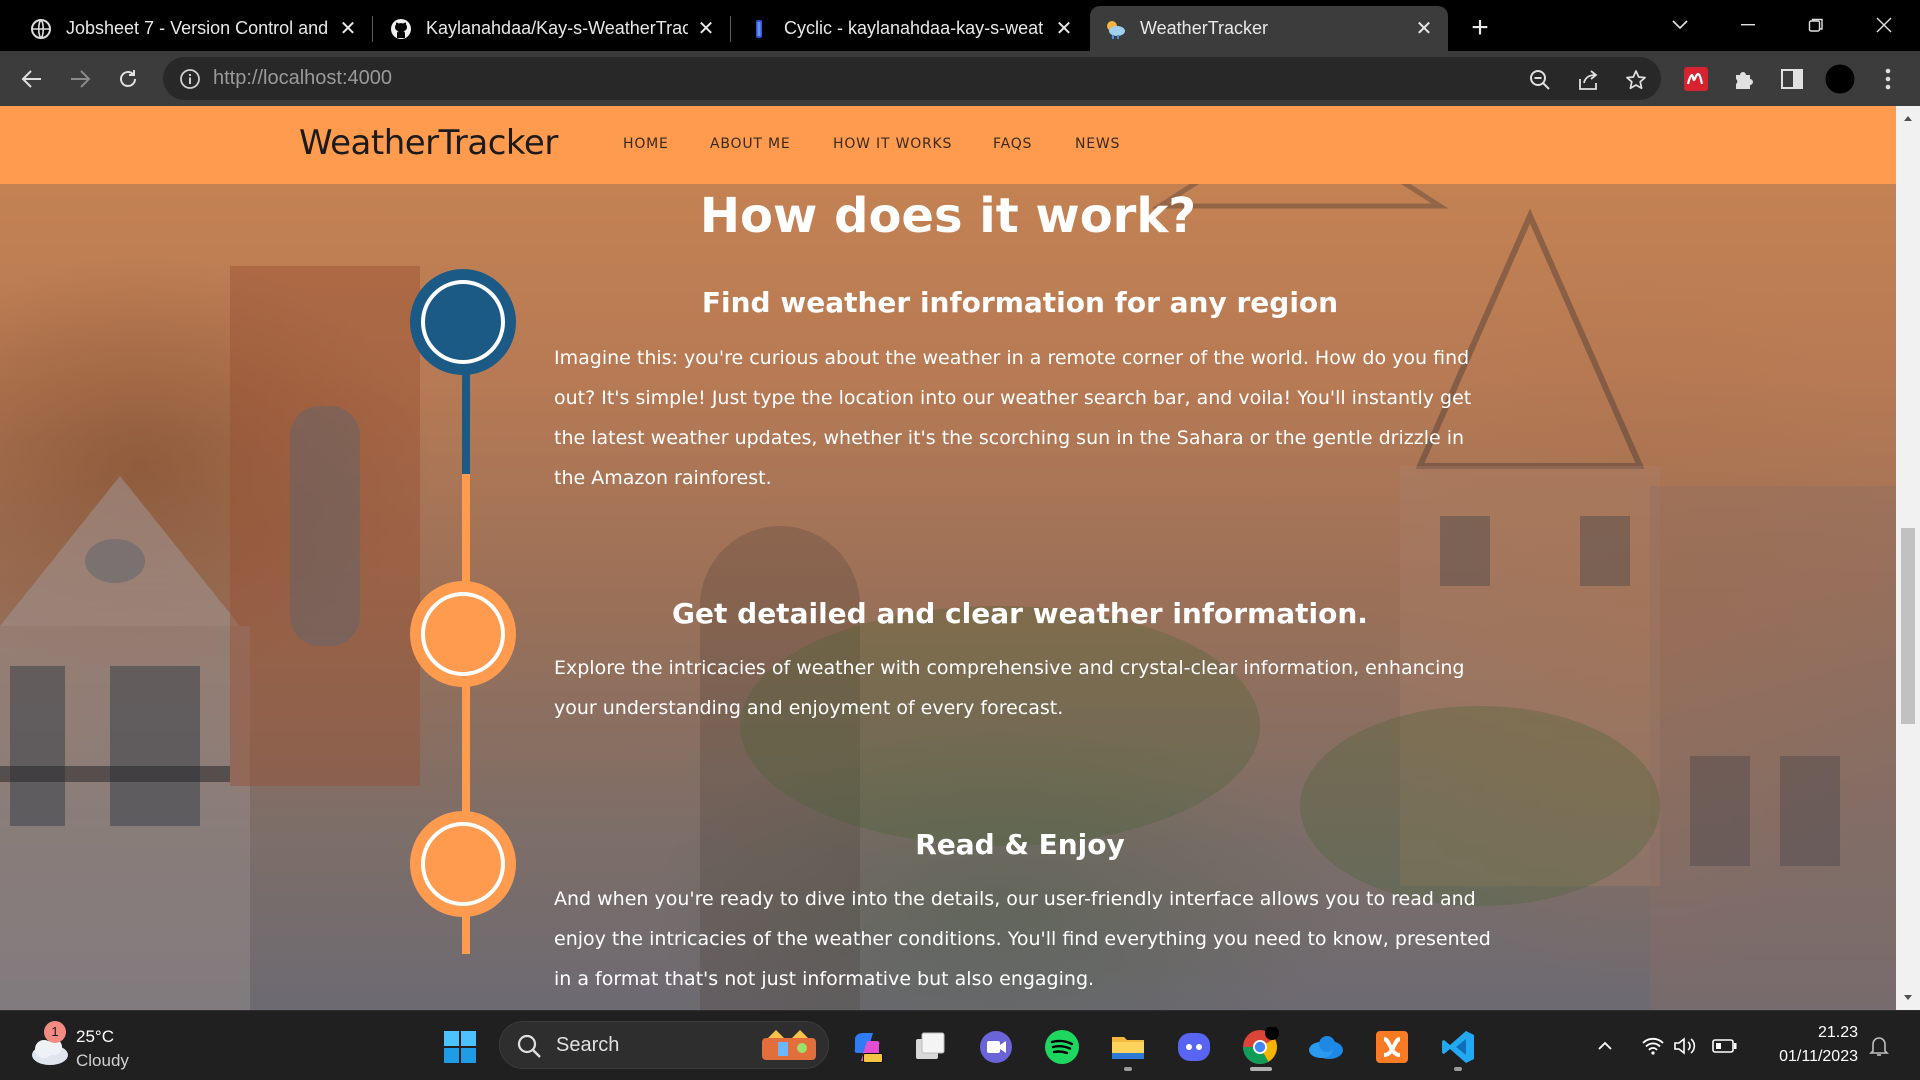 Image resolution: width=1920 pixels, height=1080 pixels. What do you see at coordinates (1636, 80) in the screenshot?
I see `bookmark-star-icon` at bounding box center [1636, 80].